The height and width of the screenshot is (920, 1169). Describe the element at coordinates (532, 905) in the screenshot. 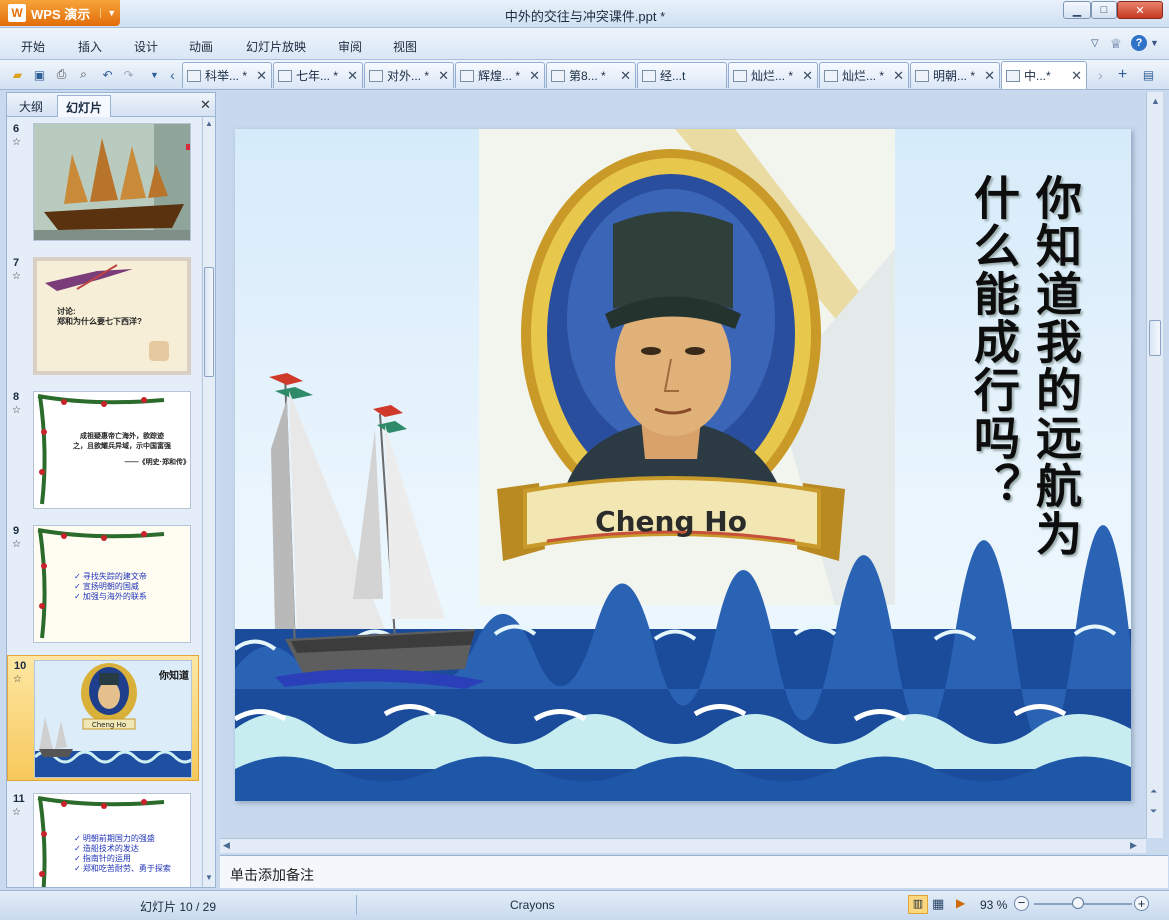

I see `theme-name: Crayons` at that location.